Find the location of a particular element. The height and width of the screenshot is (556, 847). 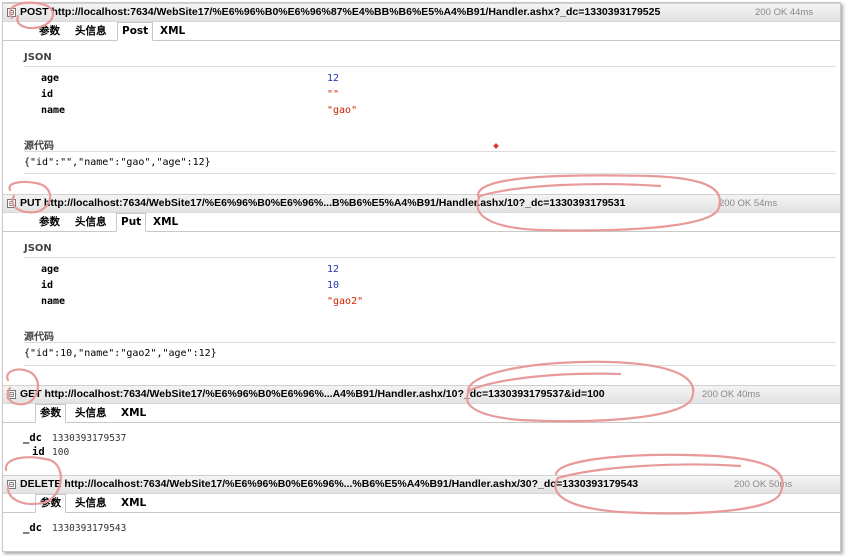

source-code: {"id":10,"name":"gao2","age":12} is located at coordinates (120, 353).